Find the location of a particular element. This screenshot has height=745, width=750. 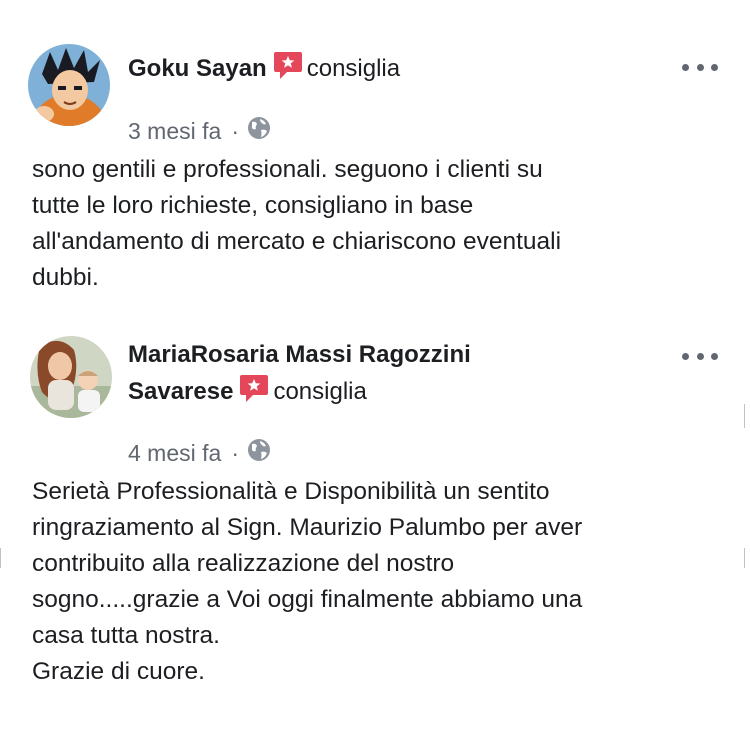

author-name-continued: Savarese is located at coordinates (180, 391).